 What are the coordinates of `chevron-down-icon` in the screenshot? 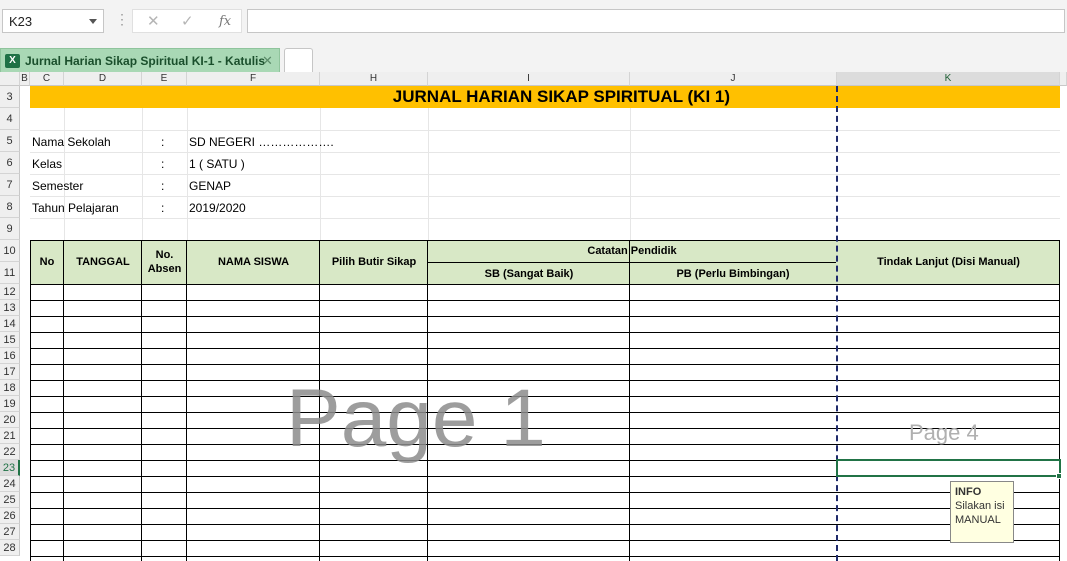 It's located at (93, 21).